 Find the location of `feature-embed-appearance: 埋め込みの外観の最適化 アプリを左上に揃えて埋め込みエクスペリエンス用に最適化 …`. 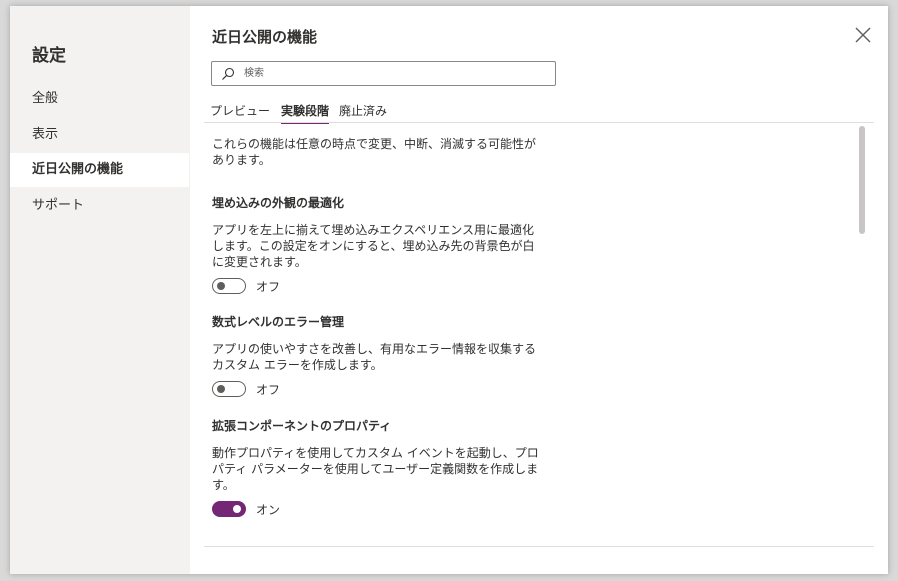

feature-embed-appearance: 埋め込みの外観の最適化 アプリを左上に揃えて埋め込みエクスペリエンス用に最適化 … is located at coordinates (387, 244).